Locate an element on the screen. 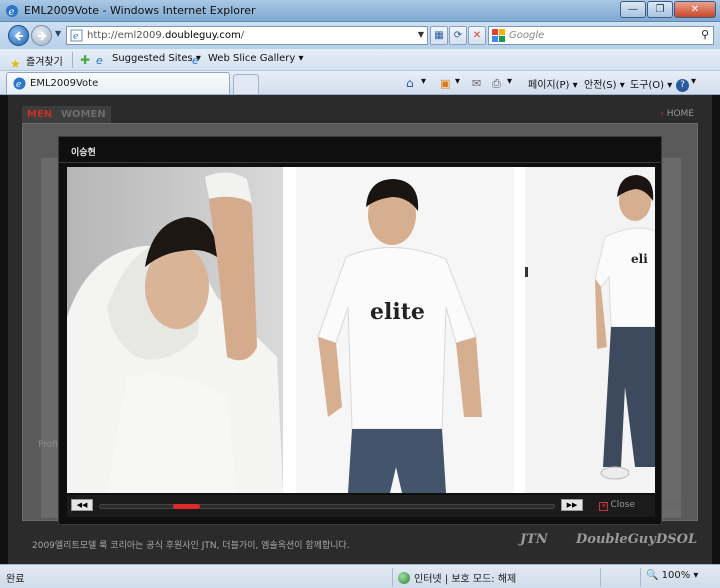 The width and height of the screenshot is (720, 588). mail-button: ✉ is located at coordinates (479, 83).